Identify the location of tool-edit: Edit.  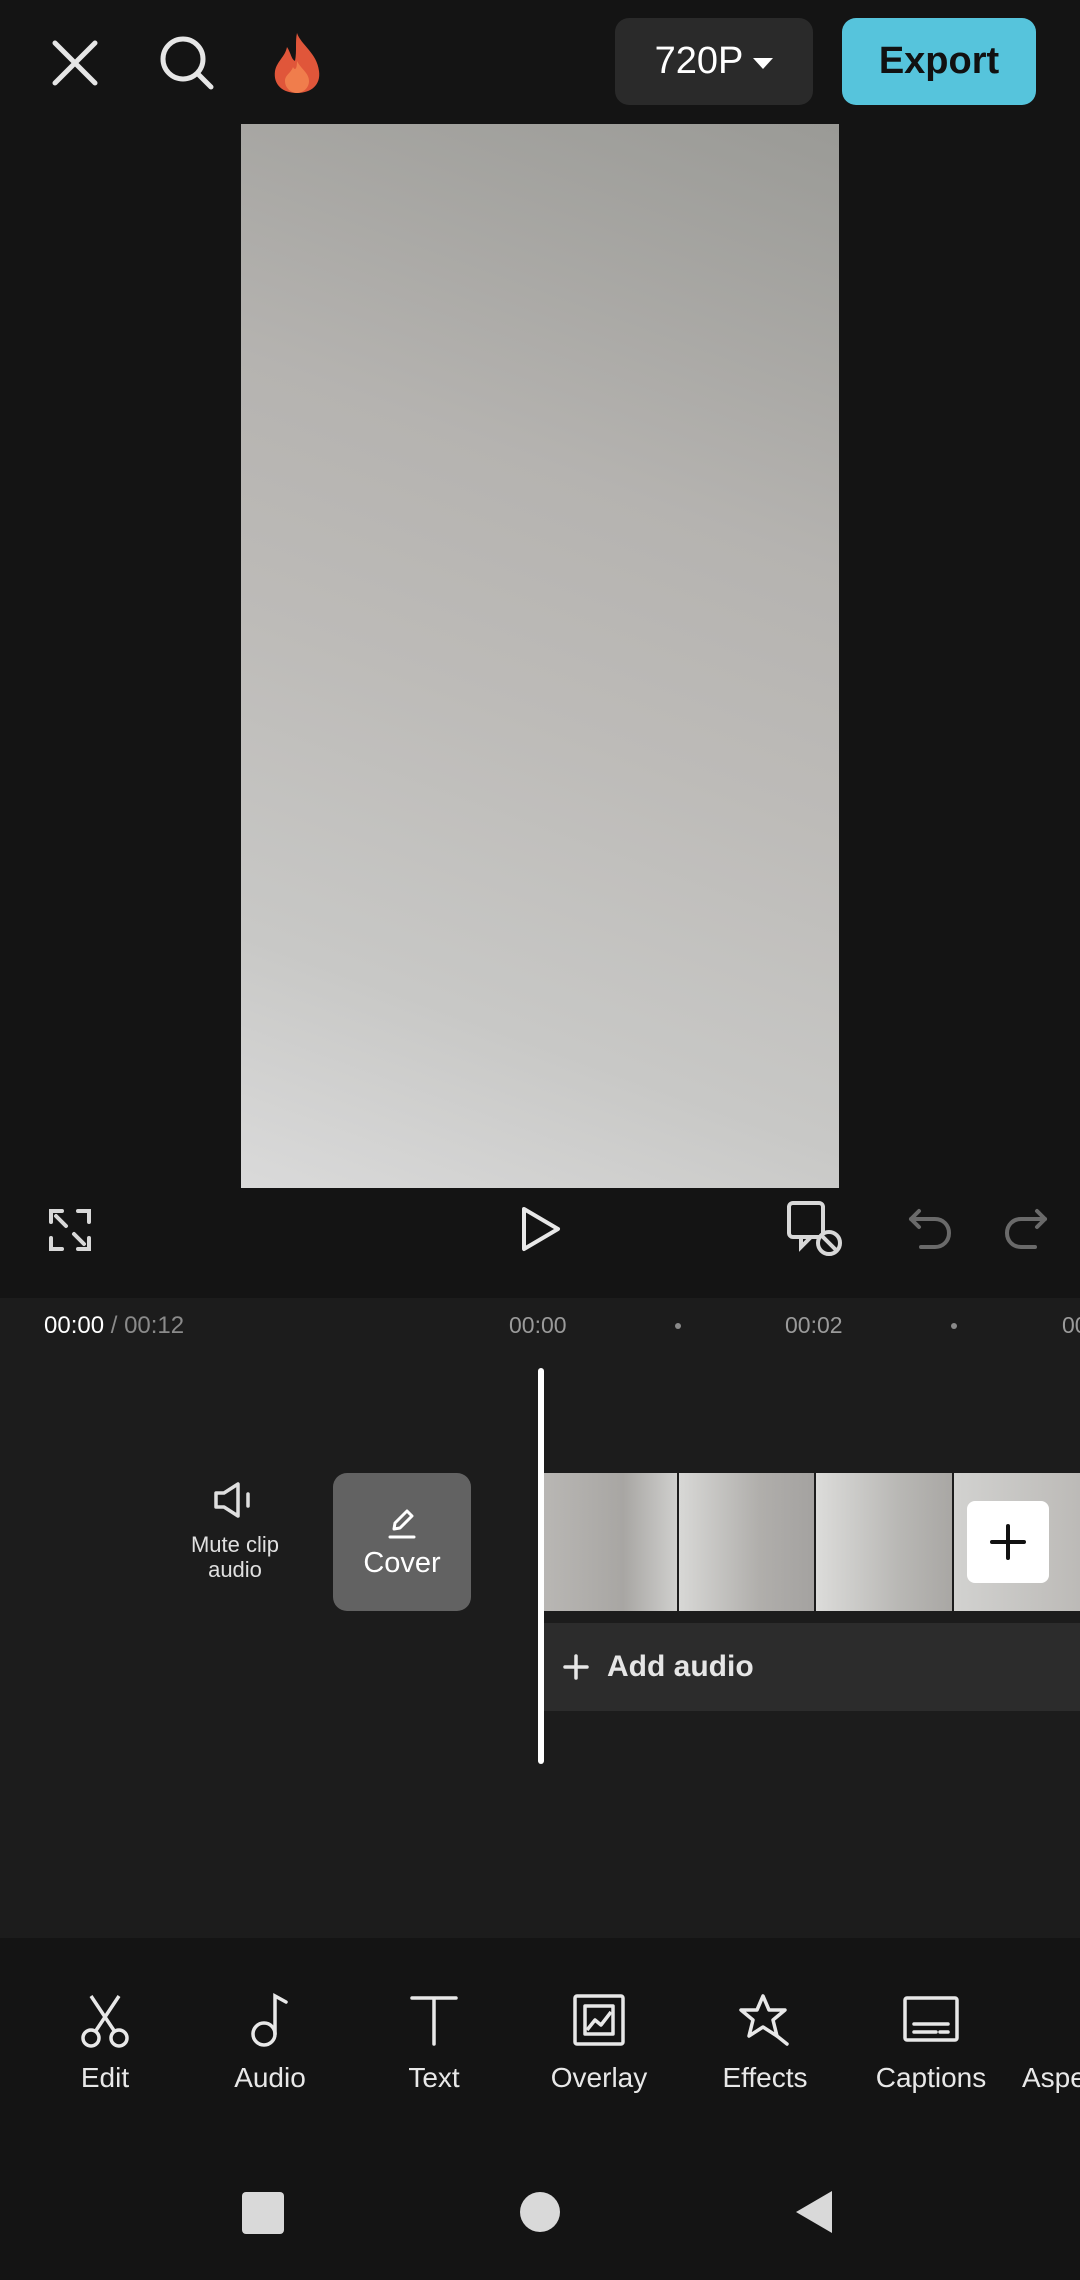
(105, 2043).